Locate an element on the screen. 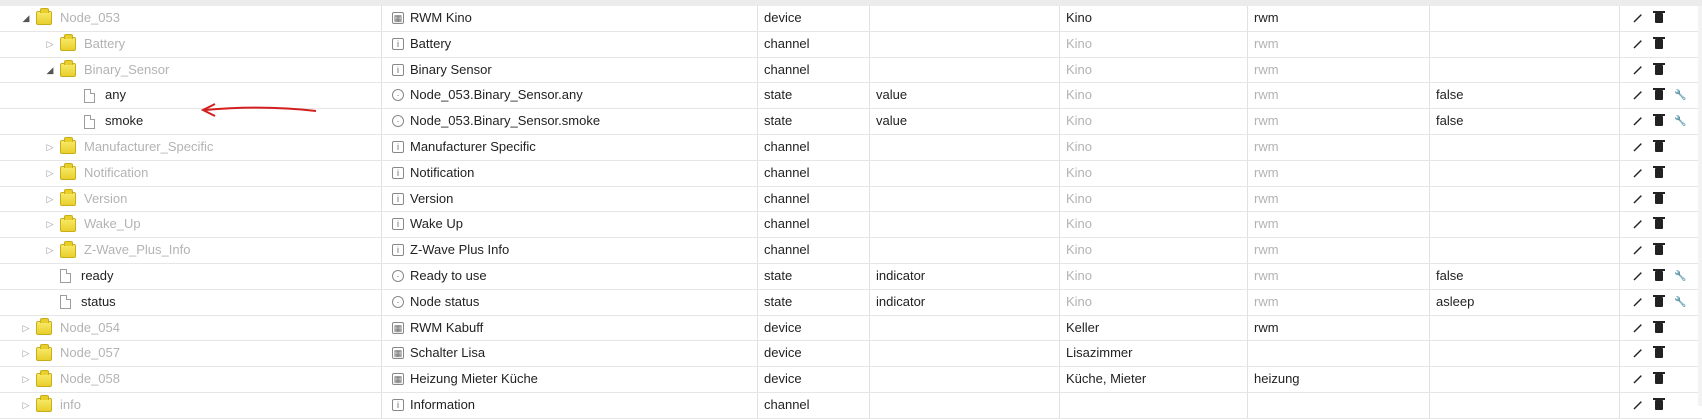 The width and height of the screenshot is (1702, 419). tree-cell: smoke is located at coordinates (191, 121).